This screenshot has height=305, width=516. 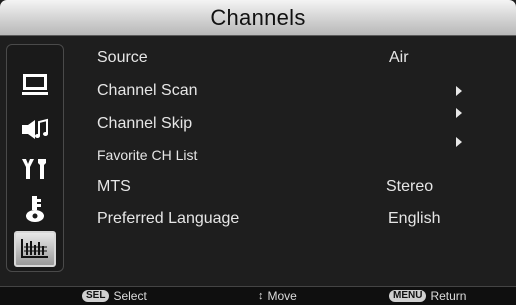 I want to click on menu-item-value: Air, so click(x=399, y=57).